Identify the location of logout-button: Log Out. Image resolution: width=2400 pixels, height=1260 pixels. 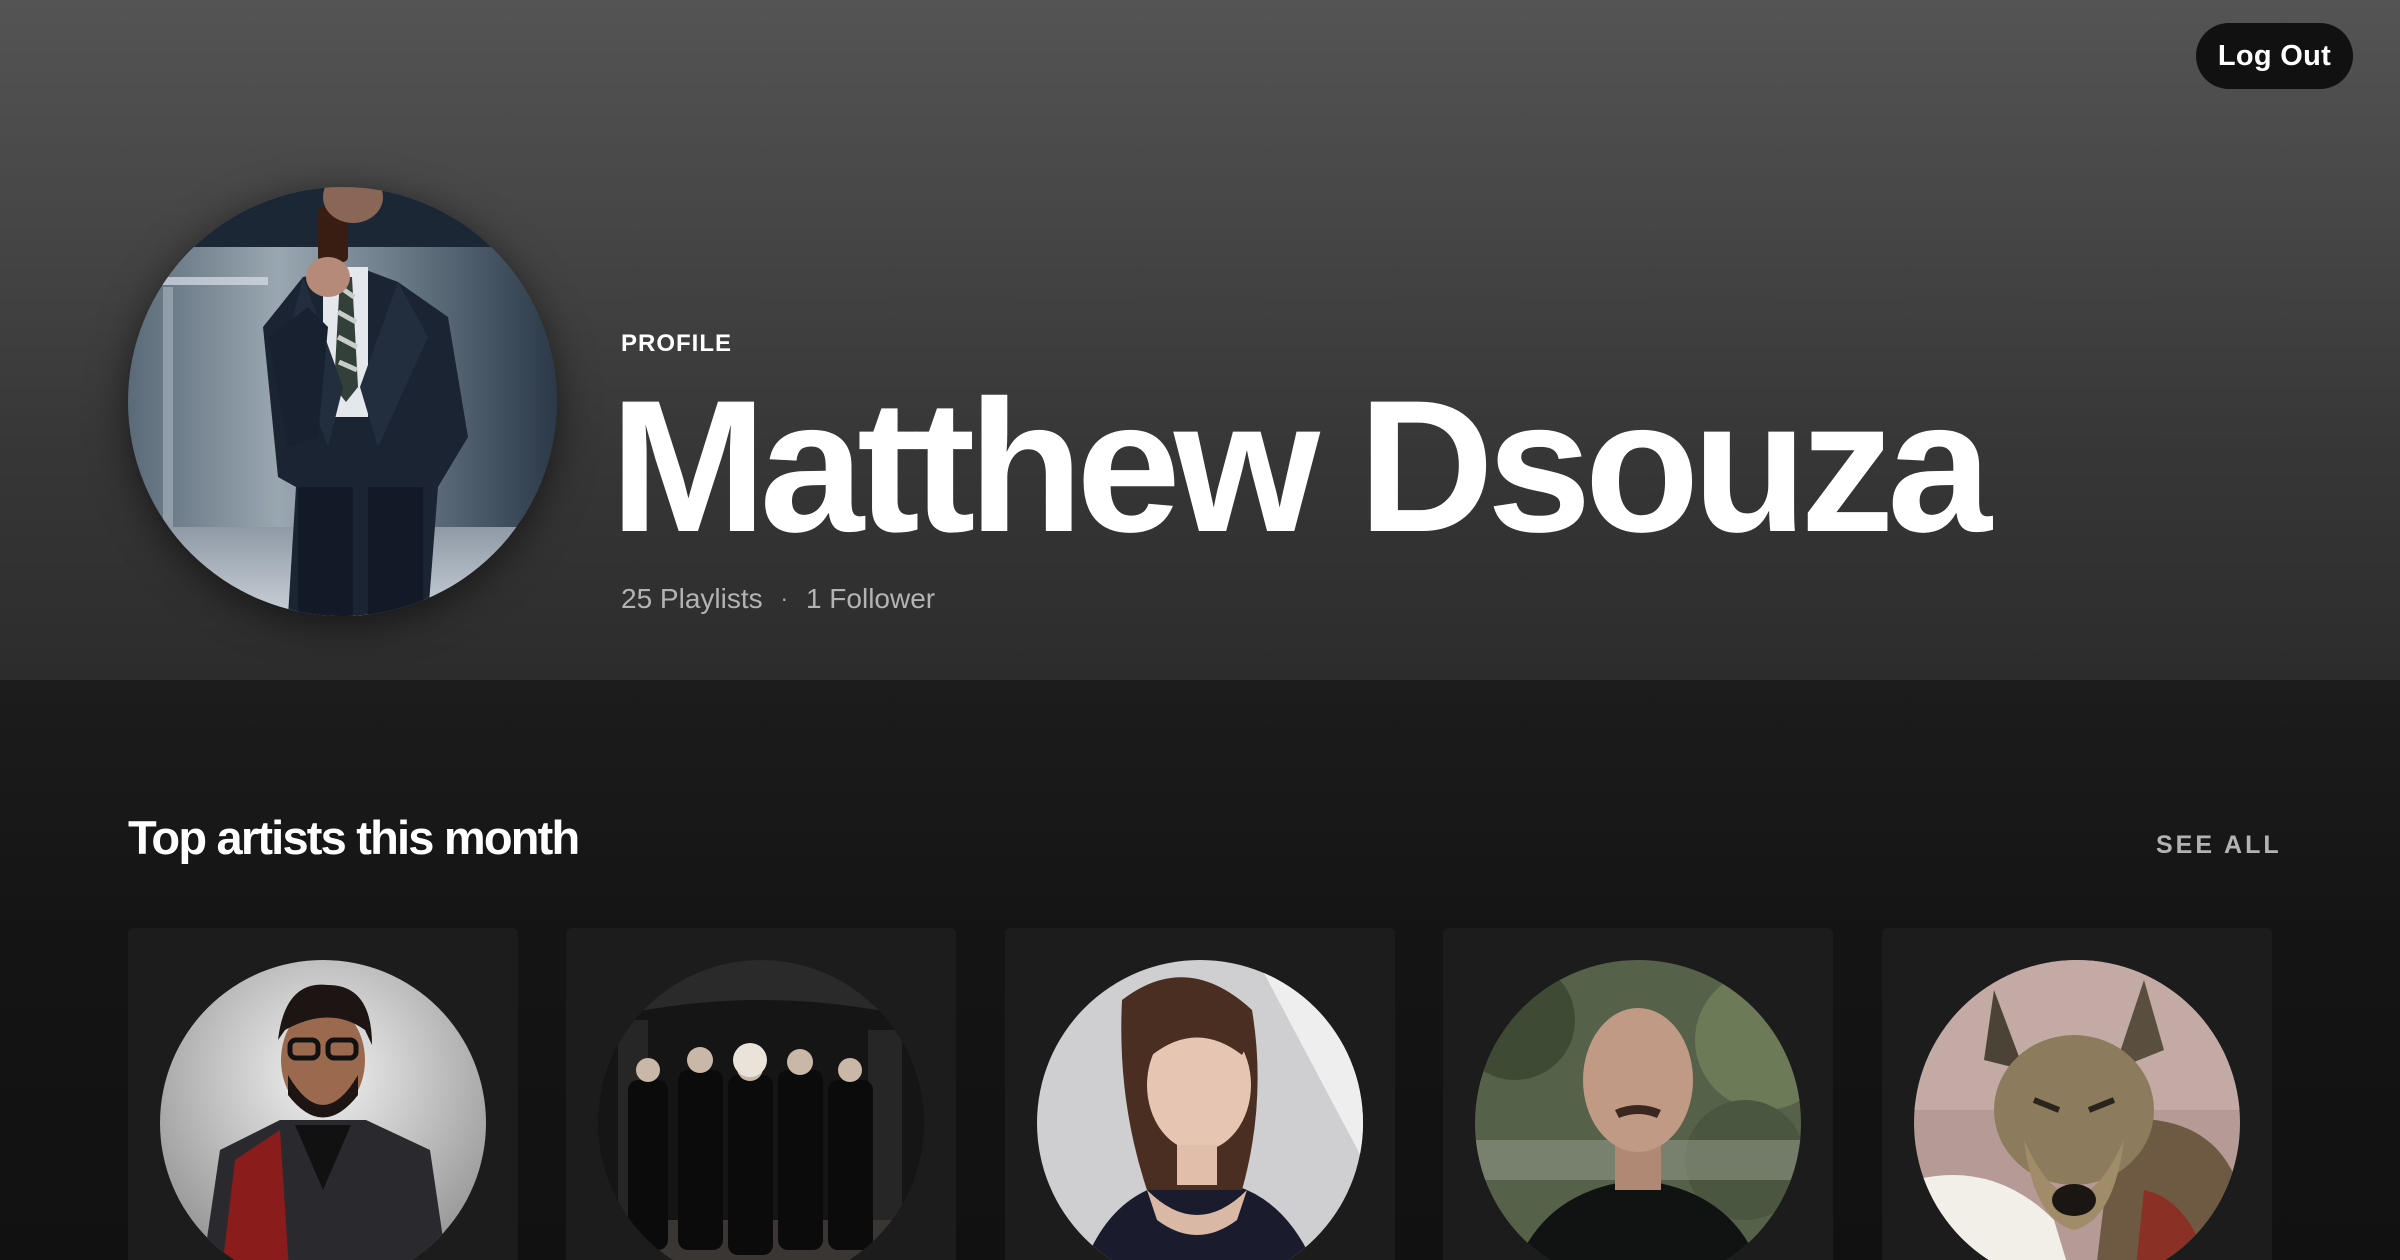
(2274, 56).